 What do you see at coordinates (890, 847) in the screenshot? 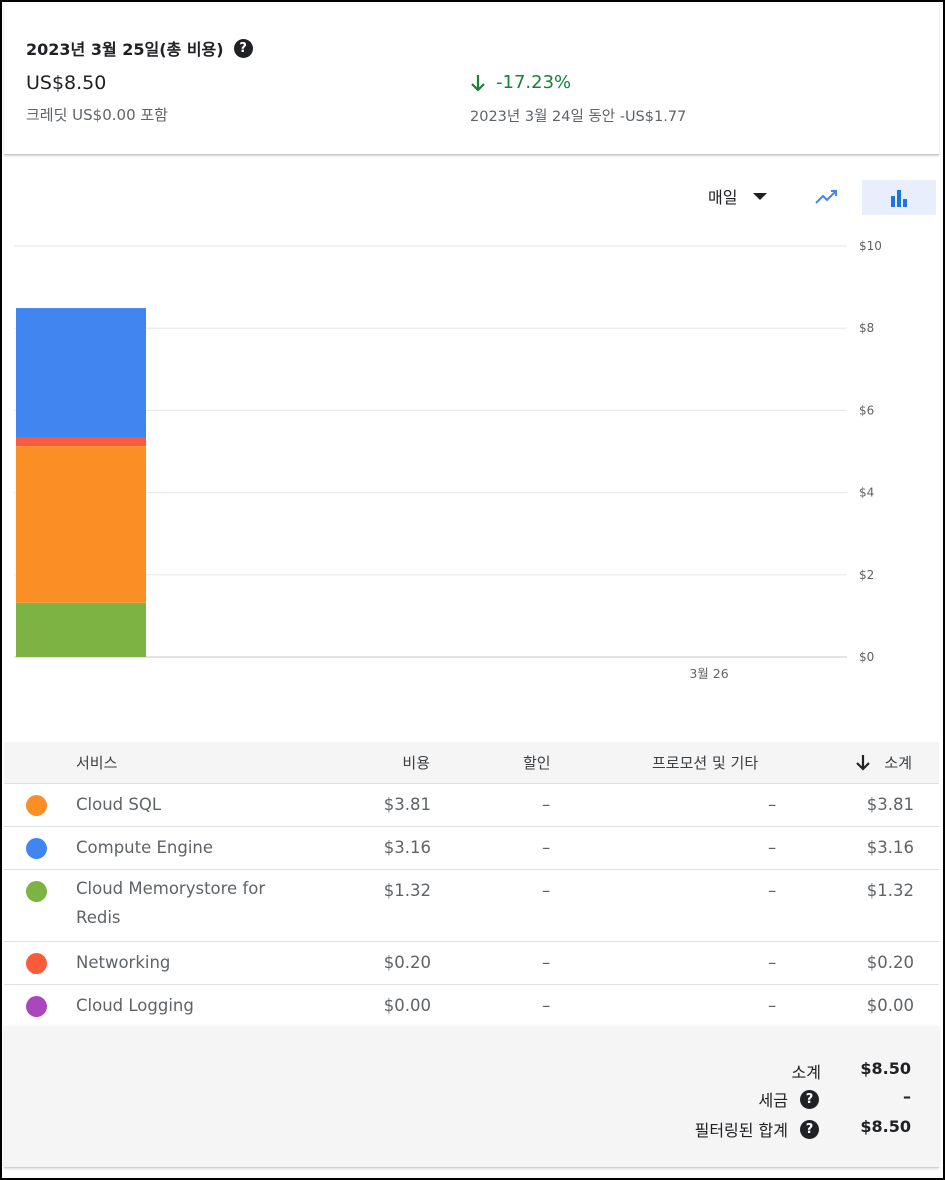
I see `service-subtotal: $3.16` at bounding box center [890, 847].